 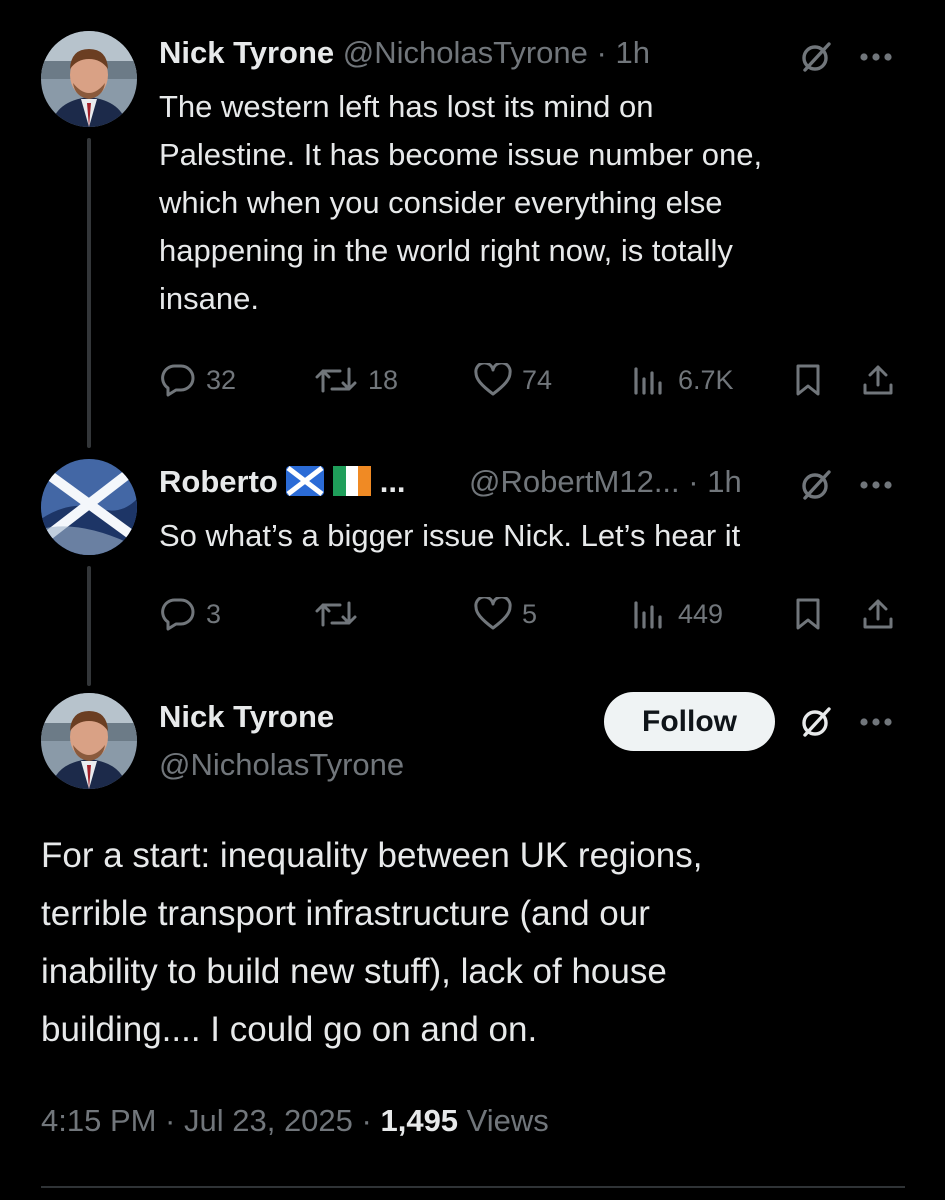 What do you see at coordinates (352, 481) in the screenshot?
I see `ireland-flag-icon` at bounding box center [352, 481].